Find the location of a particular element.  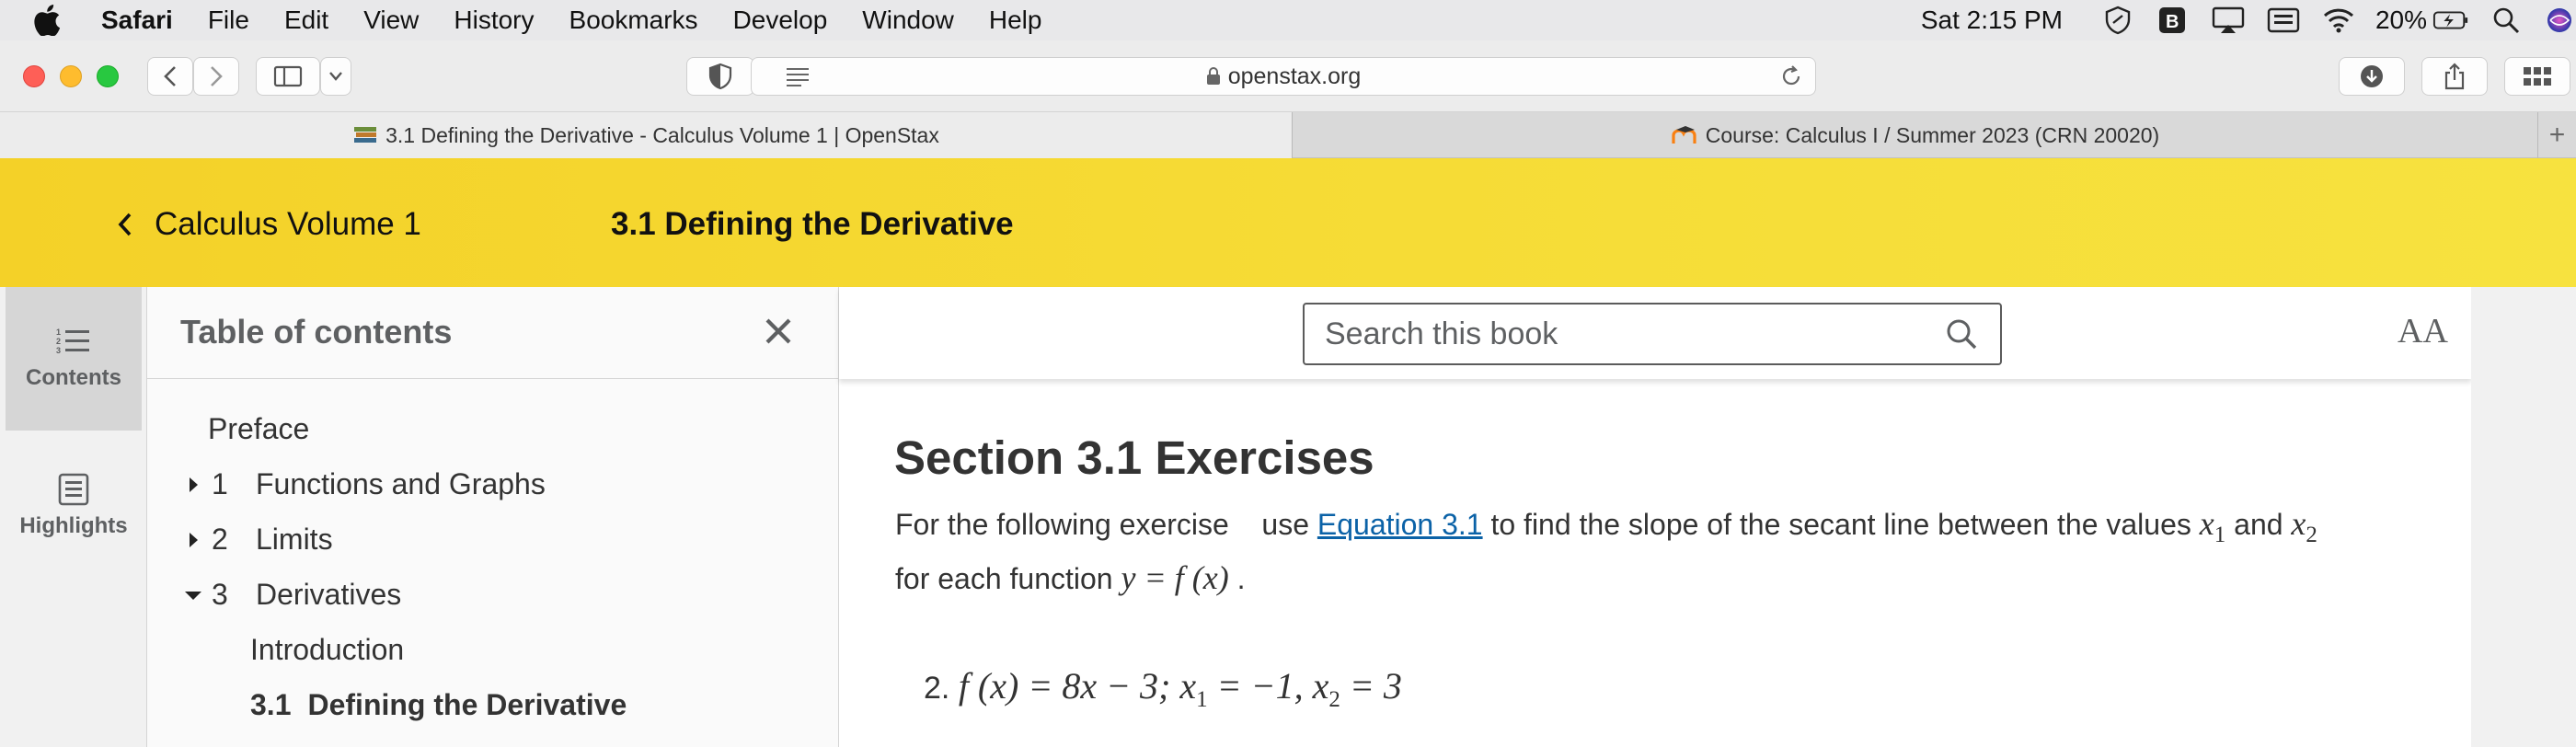

math-x1: x1 is located at coordinates (2212, 526).